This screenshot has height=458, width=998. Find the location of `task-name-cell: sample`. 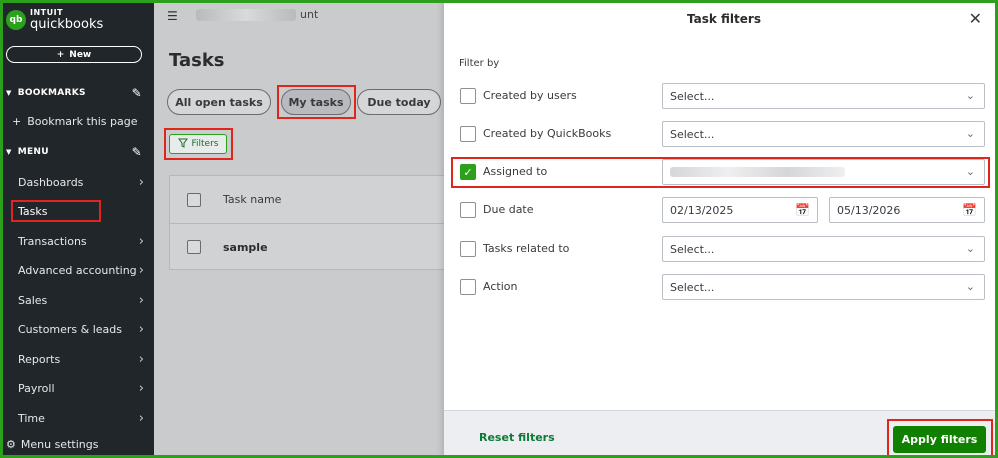

task-name-cell: sample is located at coordinates (245, 247).